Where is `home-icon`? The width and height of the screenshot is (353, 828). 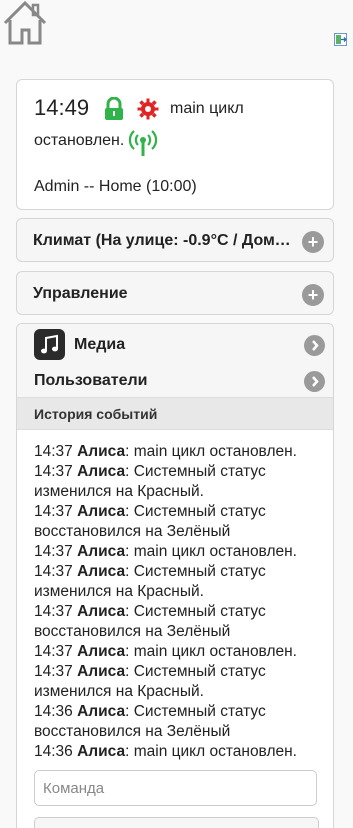
home-icon is located at coordinates (25, 22).